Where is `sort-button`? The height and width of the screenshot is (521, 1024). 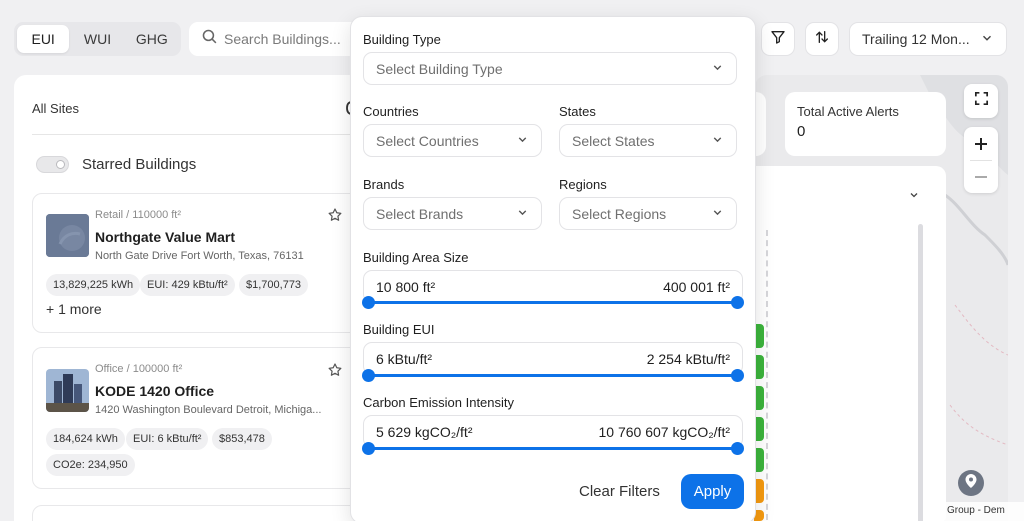
sort-button is located at coordinates (822, 39).